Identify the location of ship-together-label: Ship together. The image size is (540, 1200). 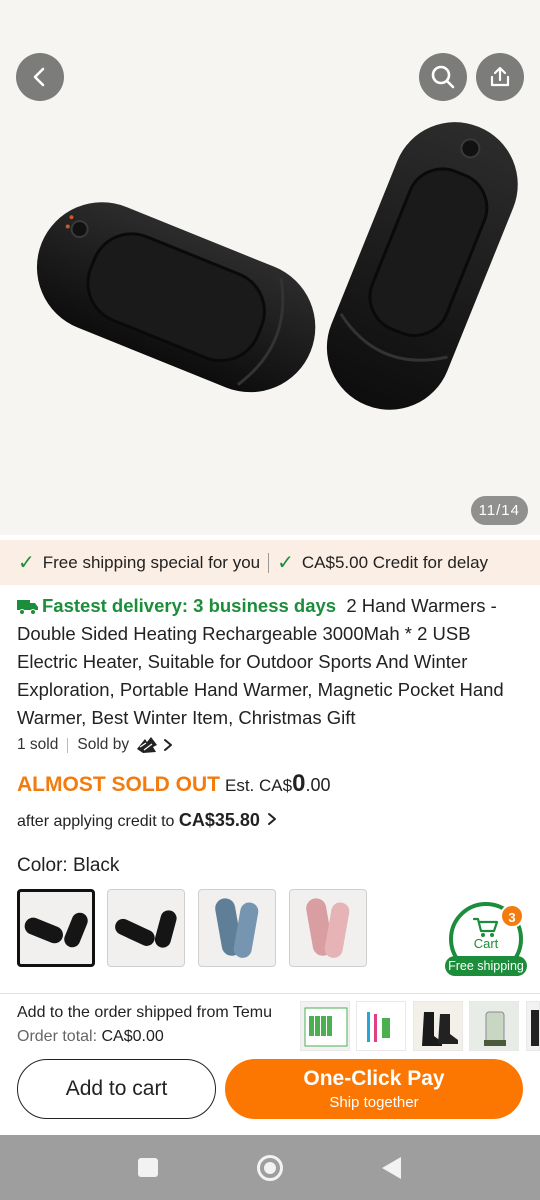
(374, 1102).